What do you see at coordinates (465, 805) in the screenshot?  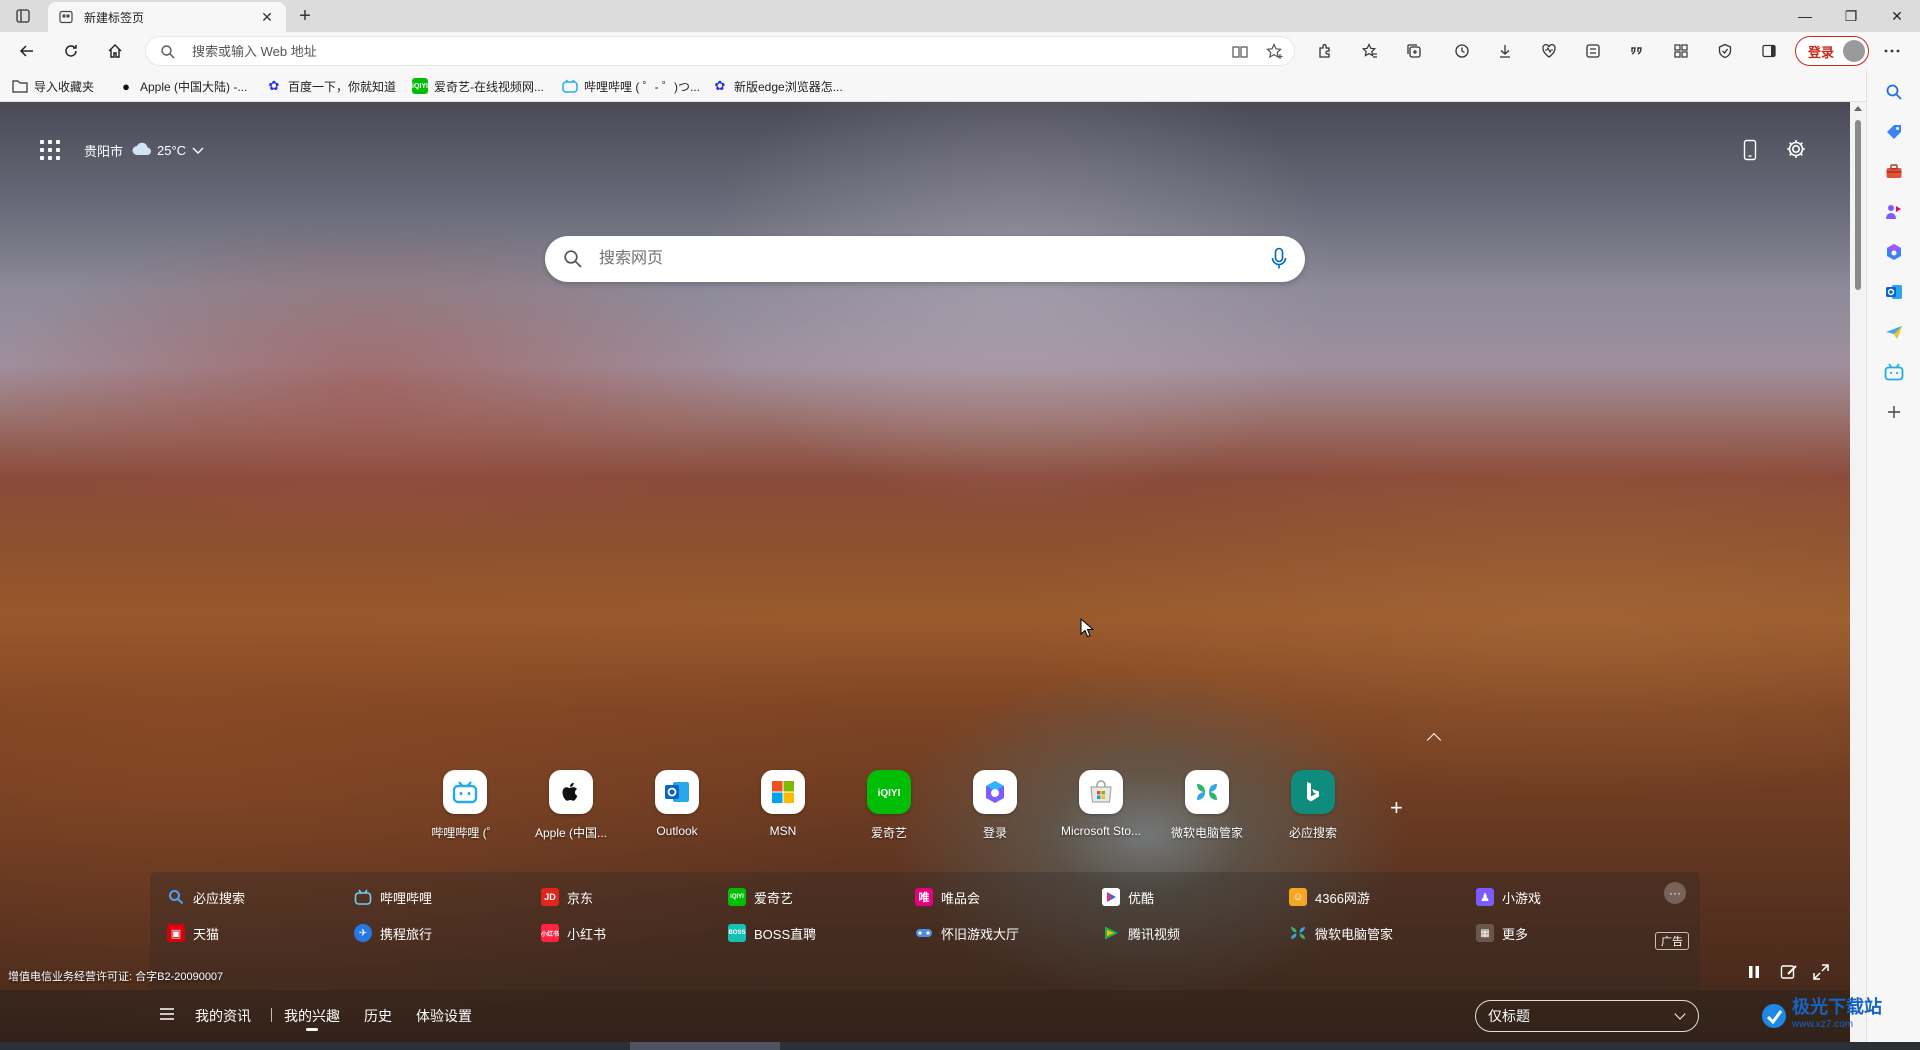 I see `quicklink-bilibili: 哔哩哔哩 (゜` at bounding box center [465, 805].